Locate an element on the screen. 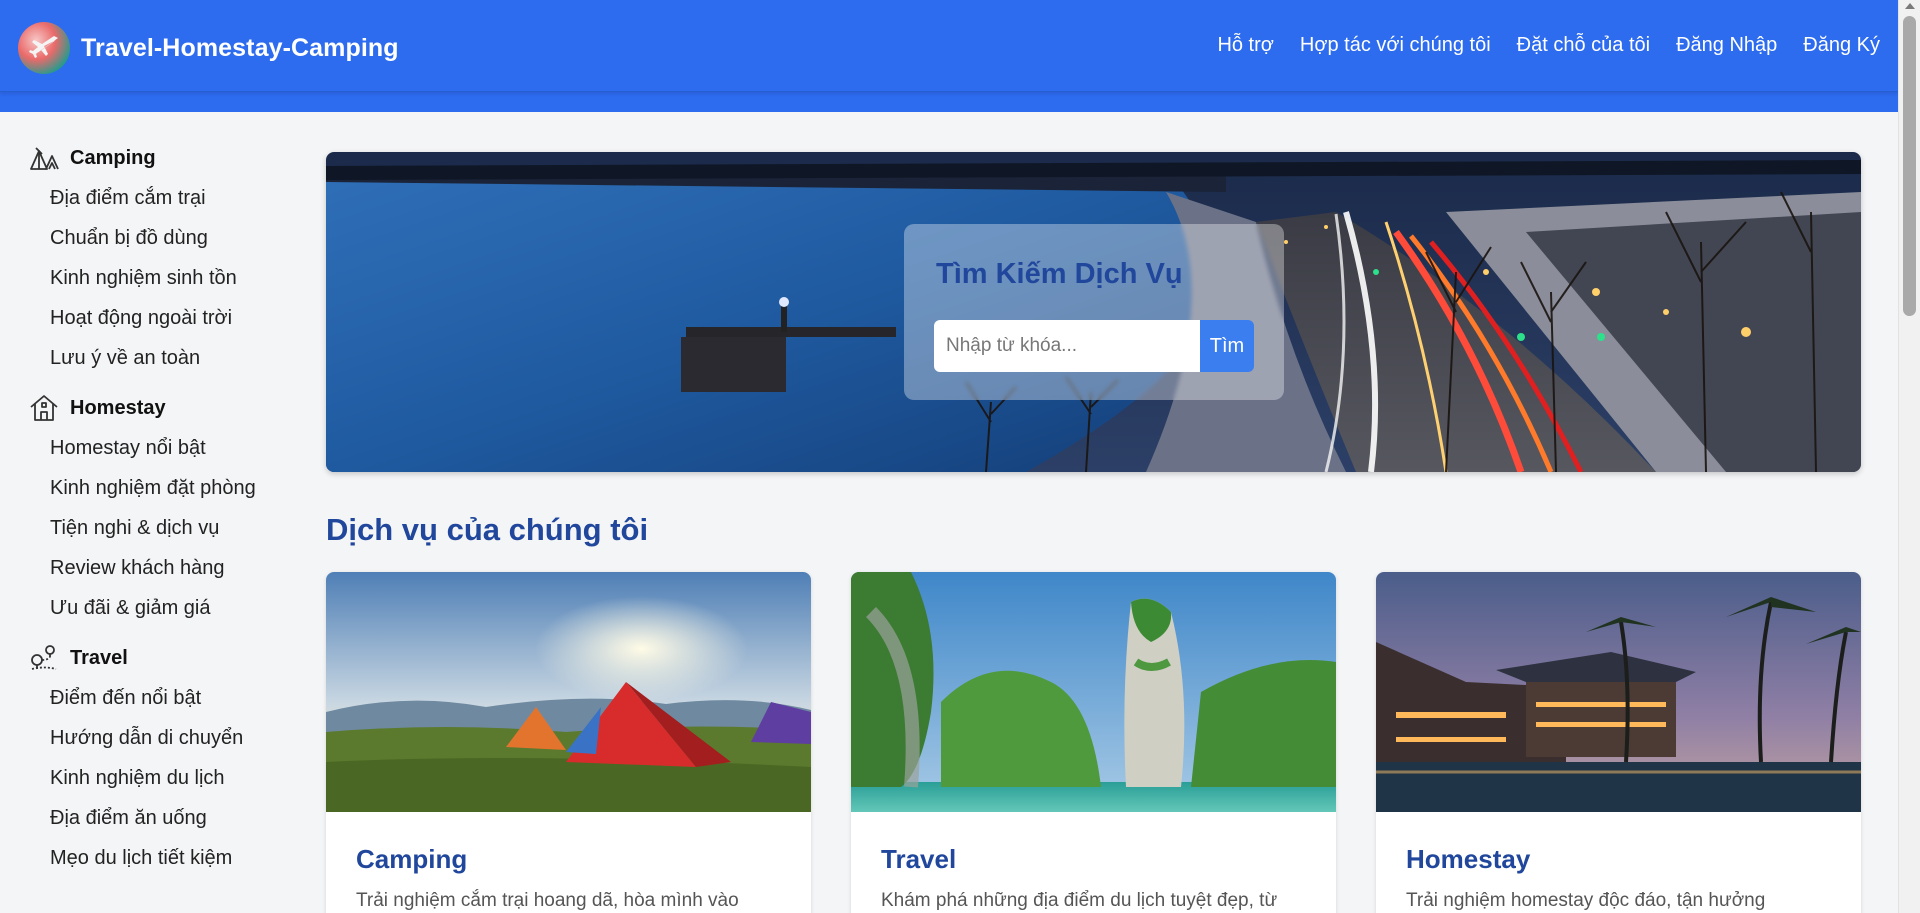 The image size is (1920, 913). search-button: Tìm is located at coordinates (1227, 346).